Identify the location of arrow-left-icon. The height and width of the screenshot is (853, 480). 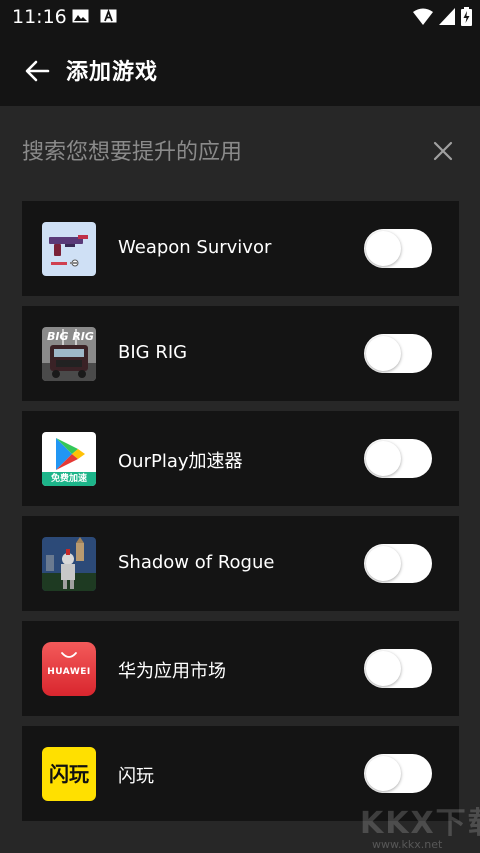
(37, 71).